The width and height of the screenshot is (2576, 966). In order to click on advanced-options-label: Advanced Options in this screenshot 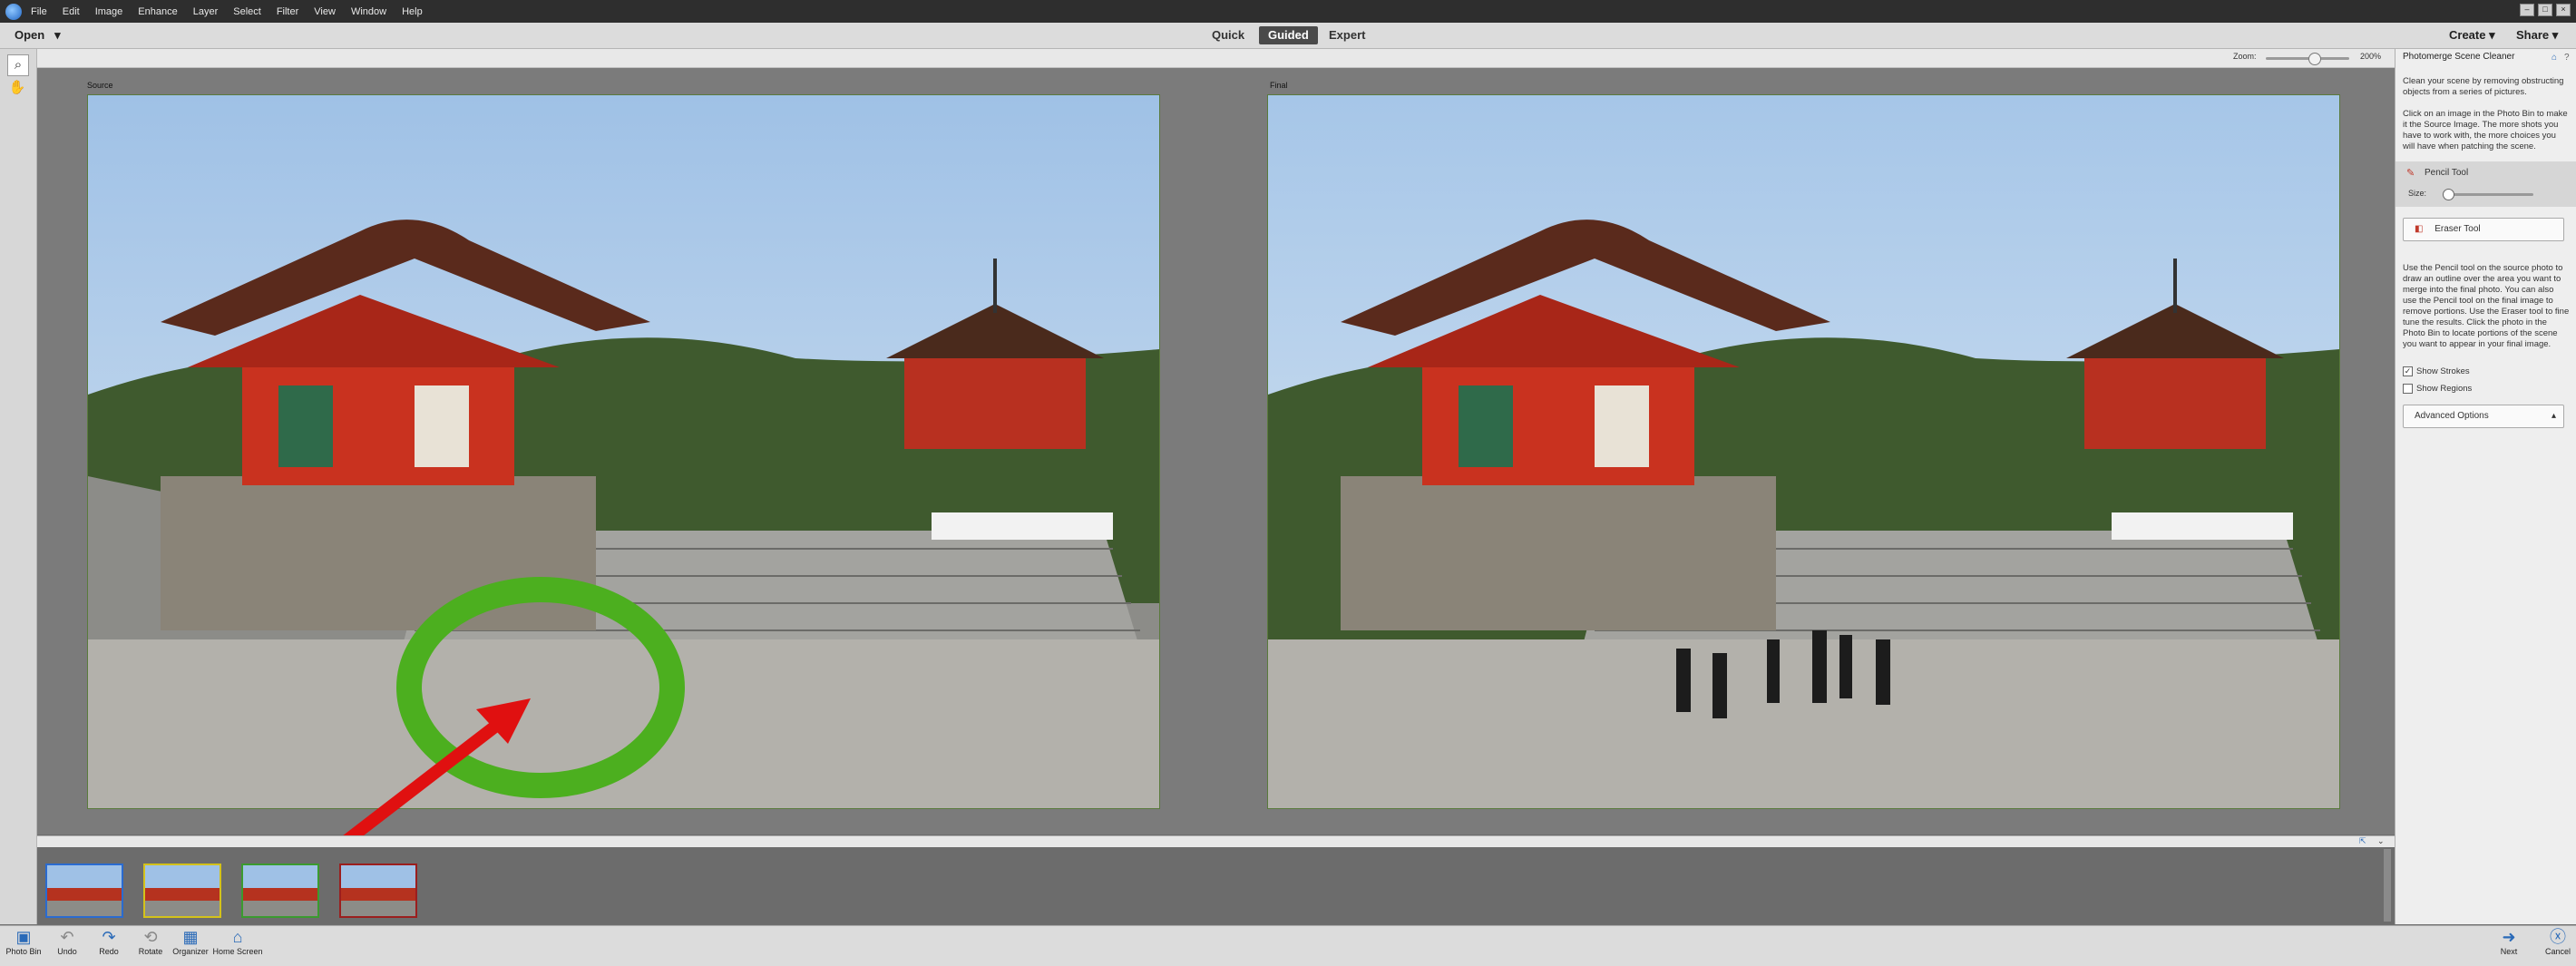, I will do `click(2452, 416)`.